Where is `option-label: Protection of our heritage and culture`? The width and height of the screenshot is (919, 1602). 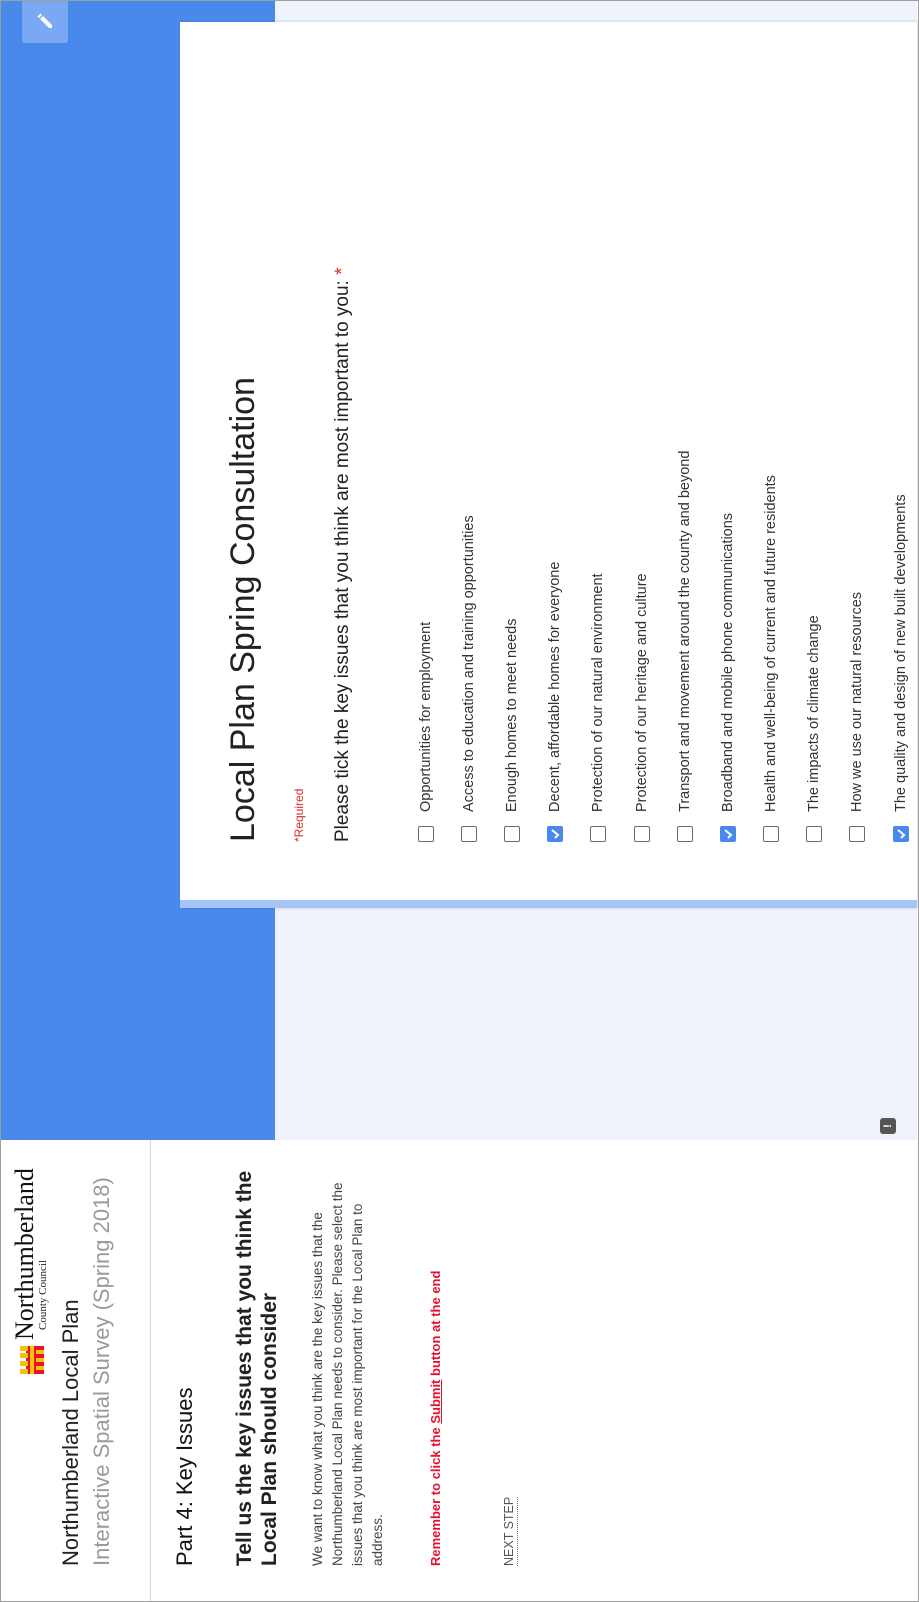 option-label: Protection of our heritage and culture is located at coordinates (641, 692).